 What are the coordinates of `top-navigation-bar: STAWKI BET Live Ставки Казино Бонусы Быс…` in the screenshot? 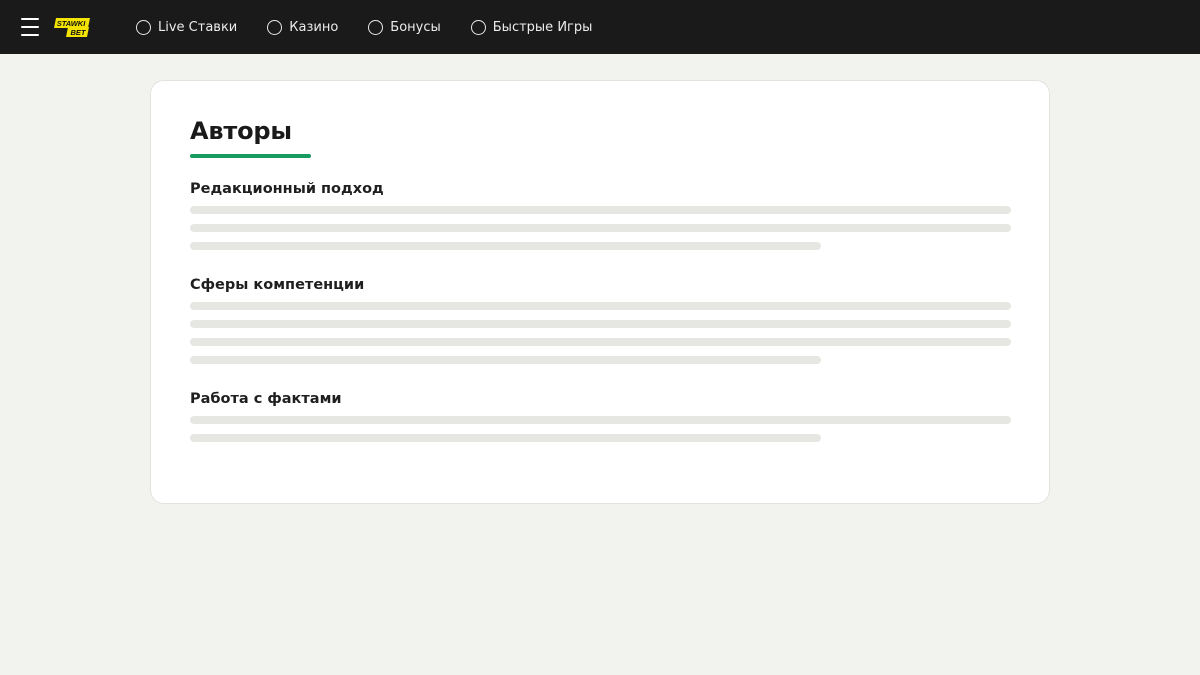 It's located at (600, 27).